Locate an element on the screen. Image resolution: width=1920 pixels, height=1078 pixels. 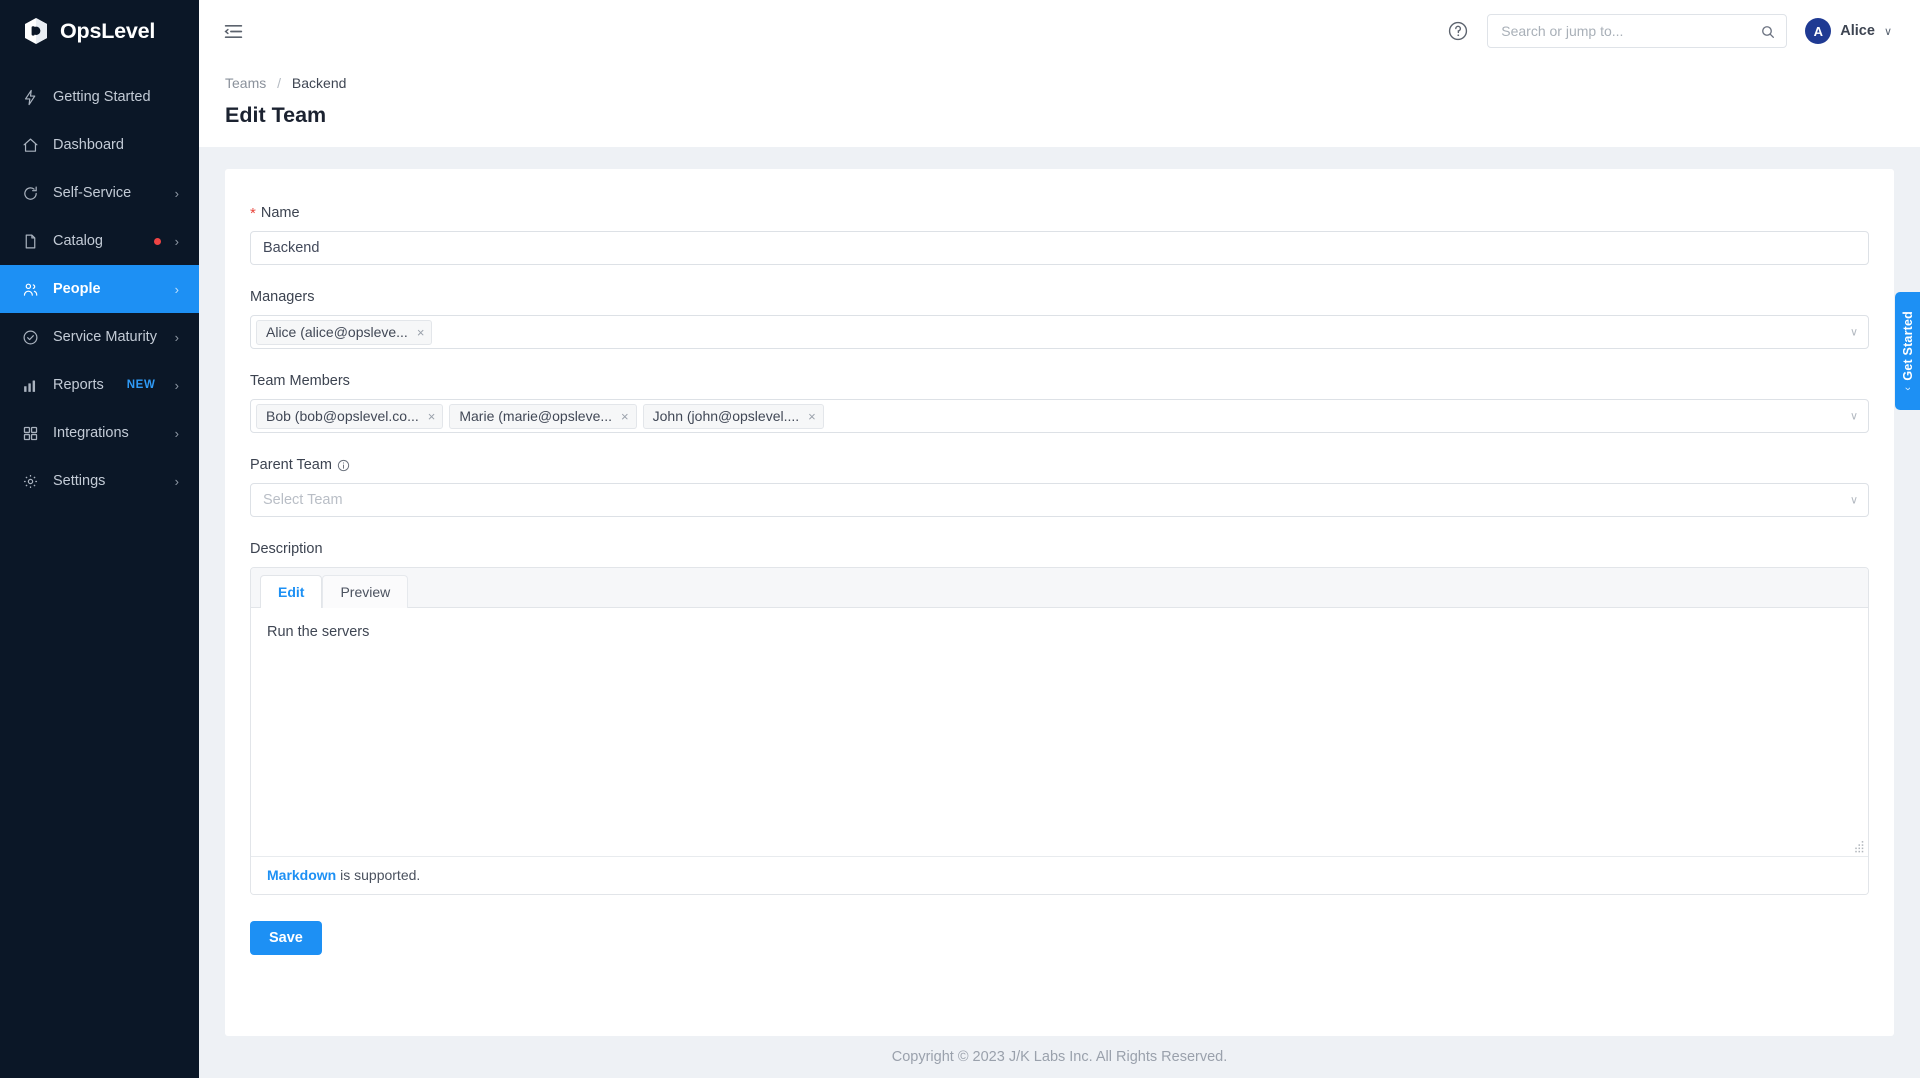
save-button: Save is located at coordinates (286, 938).